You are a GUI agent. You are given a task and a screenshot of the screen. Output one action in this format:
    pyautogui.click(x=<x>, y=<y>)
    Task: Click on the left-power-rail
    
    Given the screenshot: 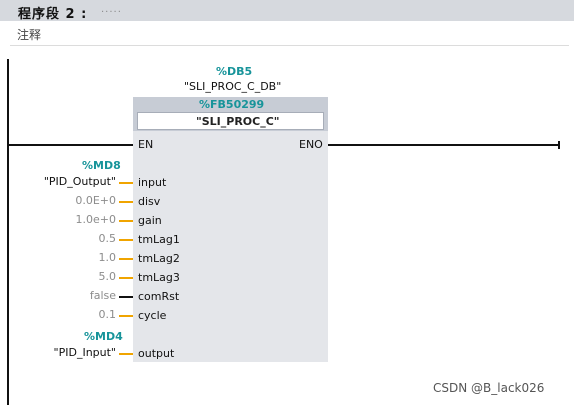 What is the action you would take?
    pyautogui.click(x=8, y=232)
    